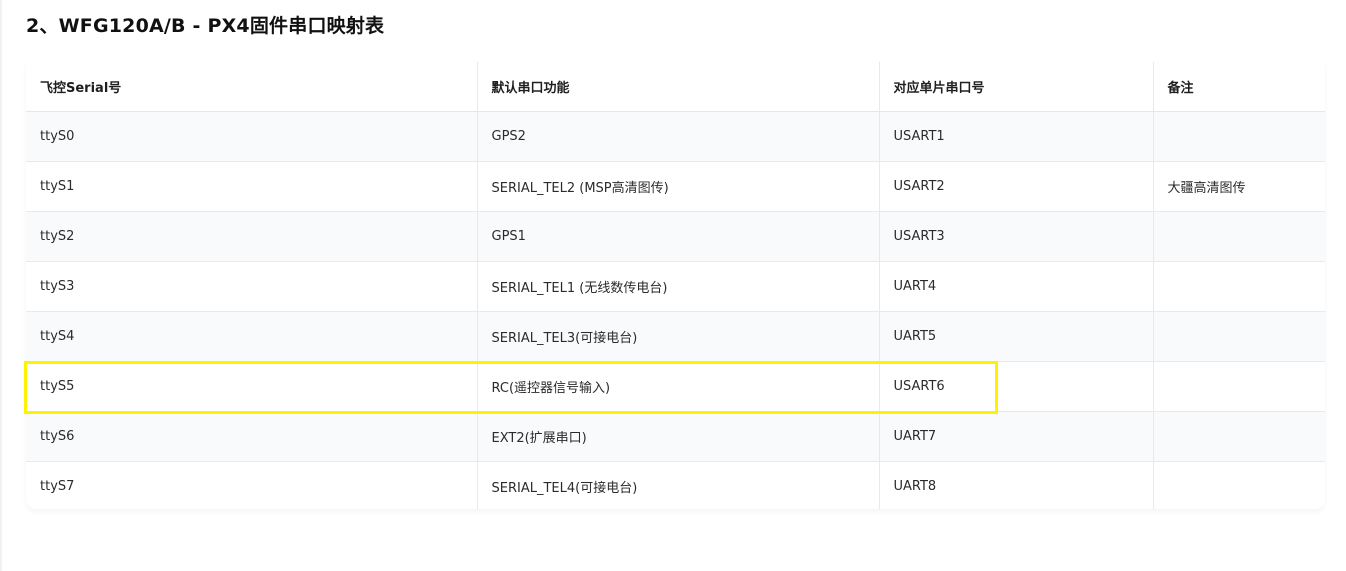 This screenshot has height=571, width=1346. I want to click on cell-remarks: 大疆高清图传, so click(1206, 188).